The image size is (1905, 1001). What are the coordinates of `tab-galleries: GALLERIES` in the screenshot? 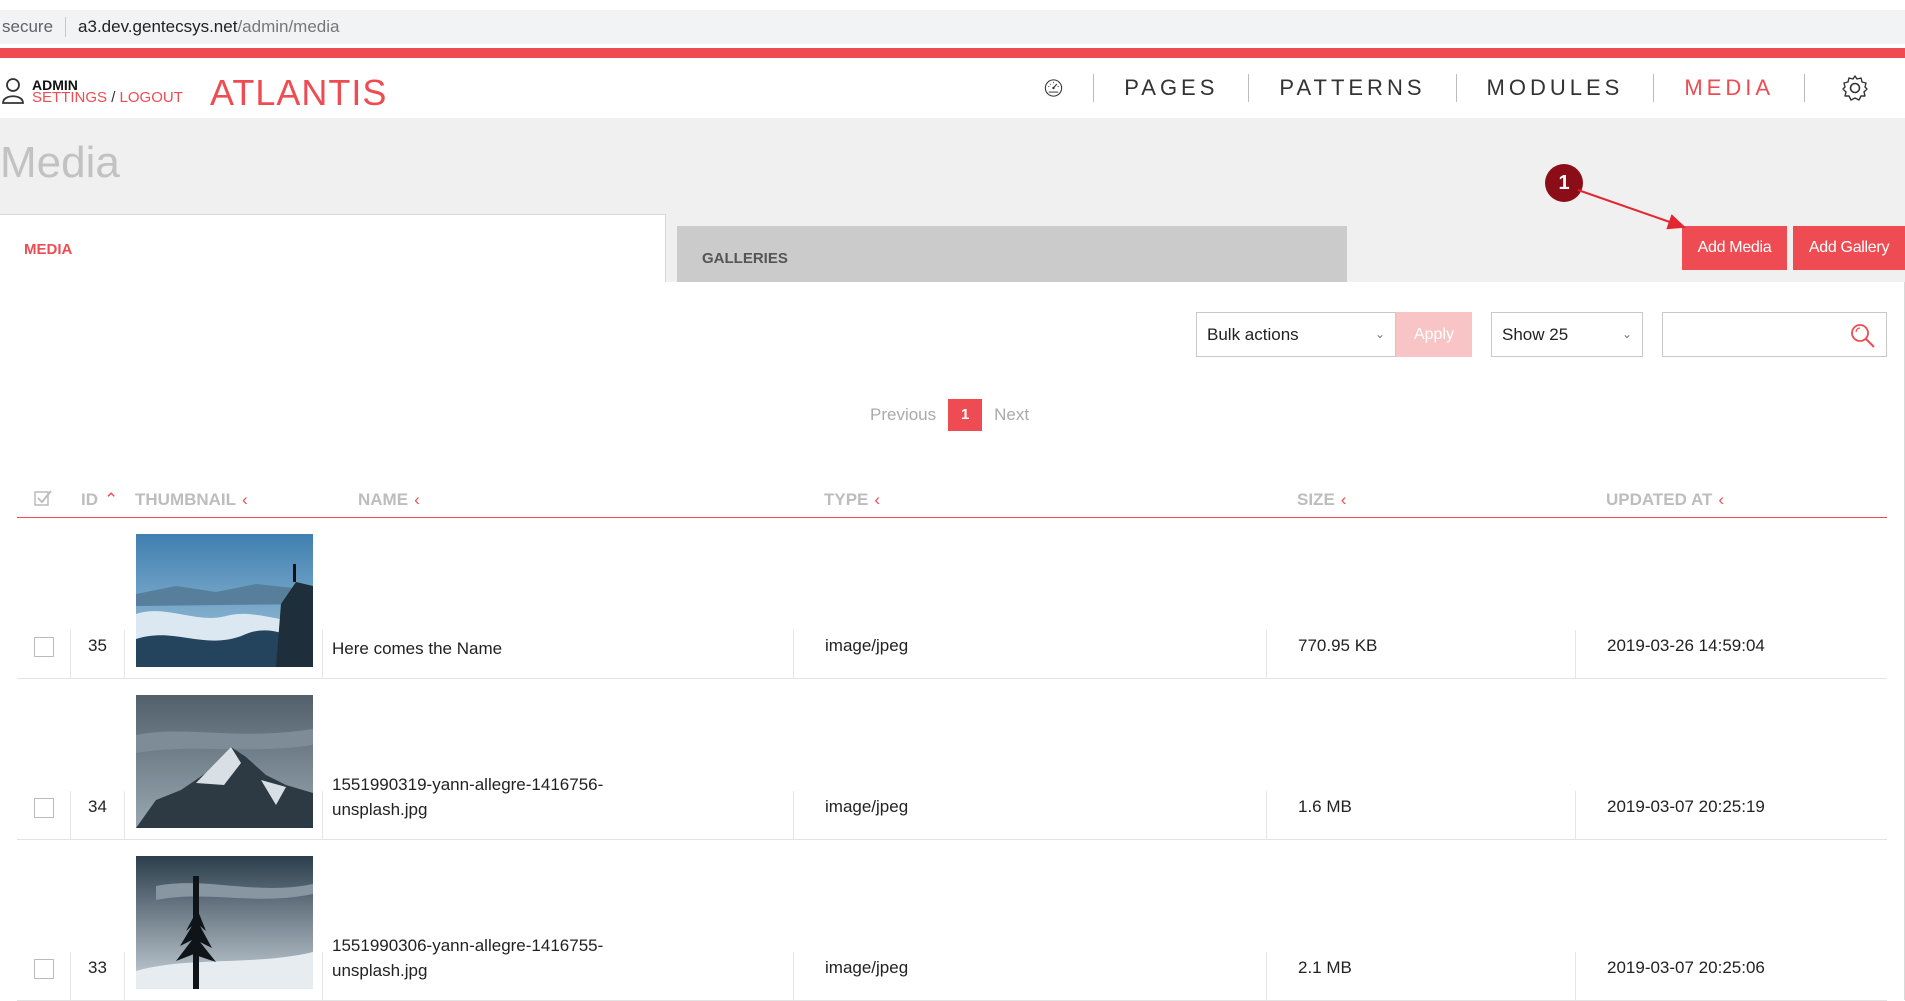 It's located at (1012, 254).